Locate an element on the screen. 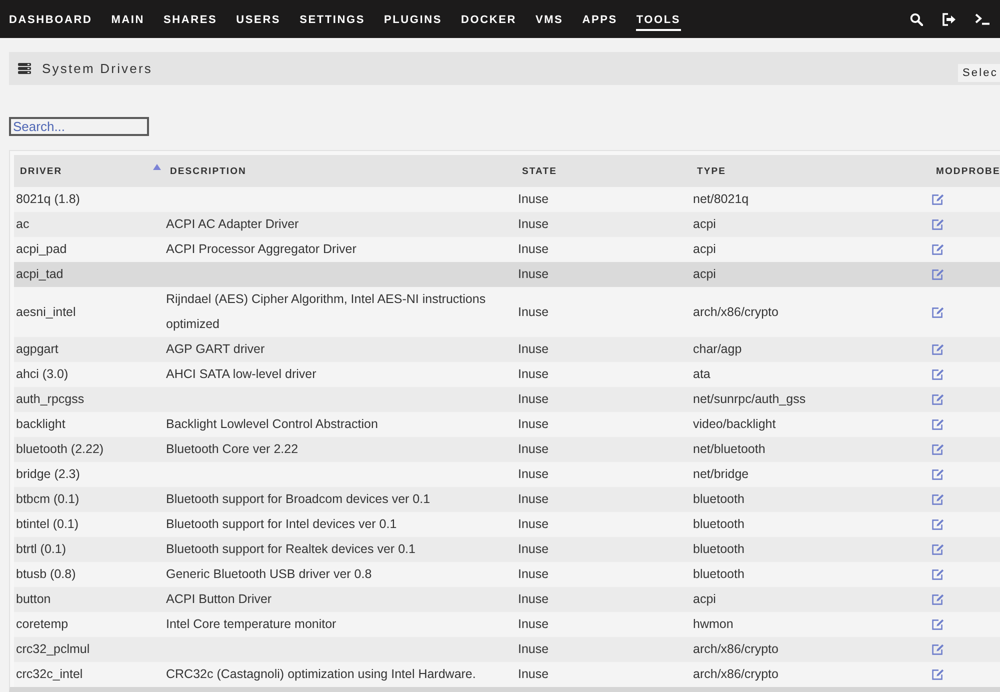 This screenshot has height=692, width=1000. table-cell: ahci (3.0) is located at coordinates (89, 374).